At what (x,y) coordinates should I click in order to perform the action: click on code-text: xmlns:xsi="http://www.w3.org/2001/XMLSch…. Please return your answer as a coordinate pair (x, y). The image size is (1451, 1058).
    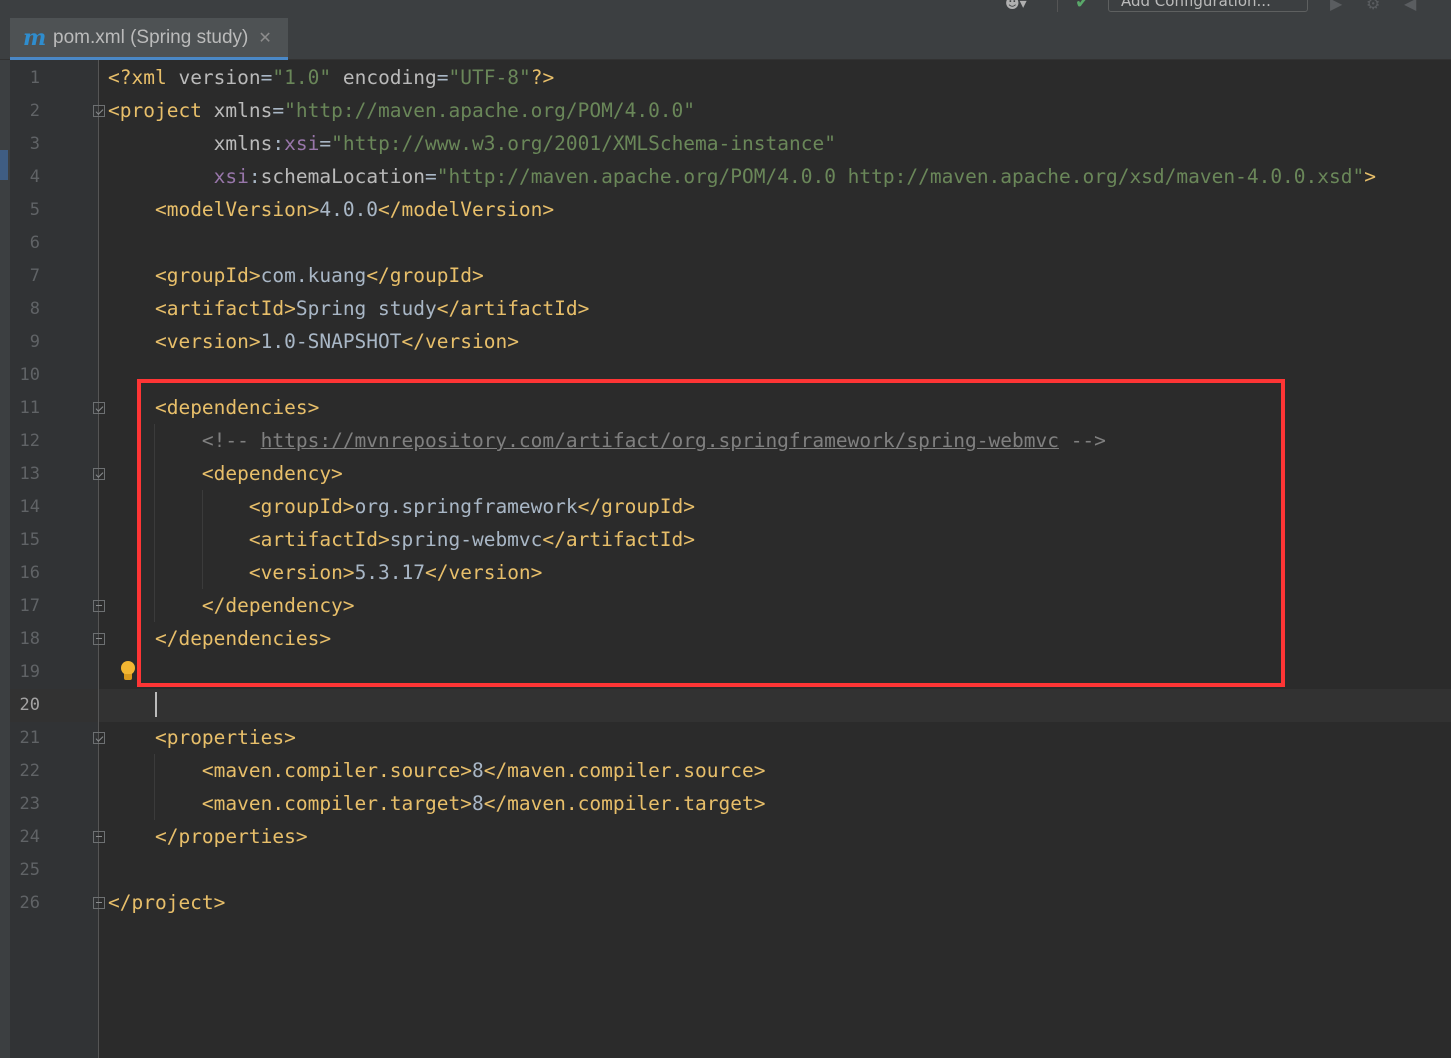
    Looking at the image, I should click on (472, 144).